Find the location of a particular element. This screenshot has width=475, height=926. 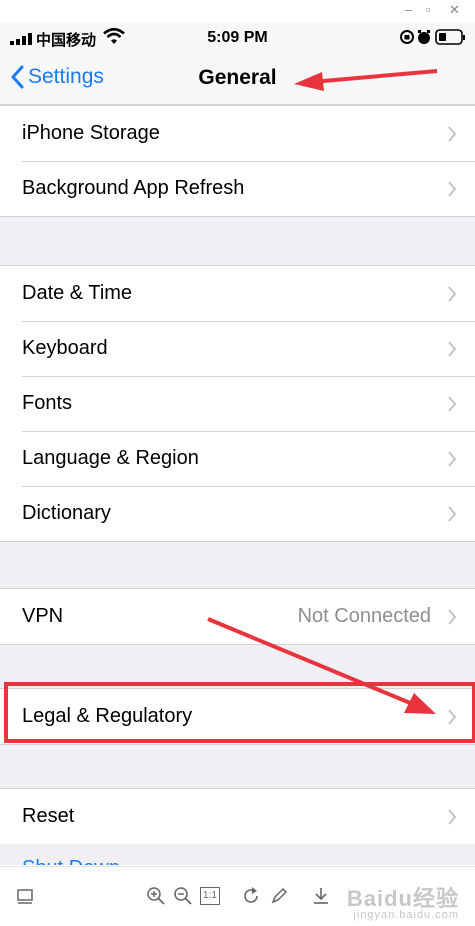

vpn-status-value: Not Connected is located at coordinates (364, 616).